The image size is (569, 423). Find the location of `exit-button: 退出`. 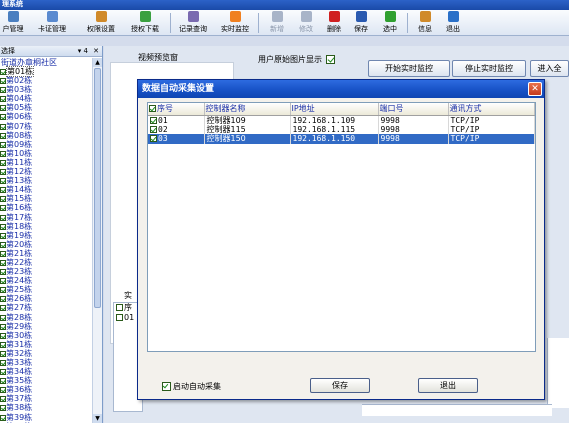

exit-button: 退出 is located at coordinates (453, 23).